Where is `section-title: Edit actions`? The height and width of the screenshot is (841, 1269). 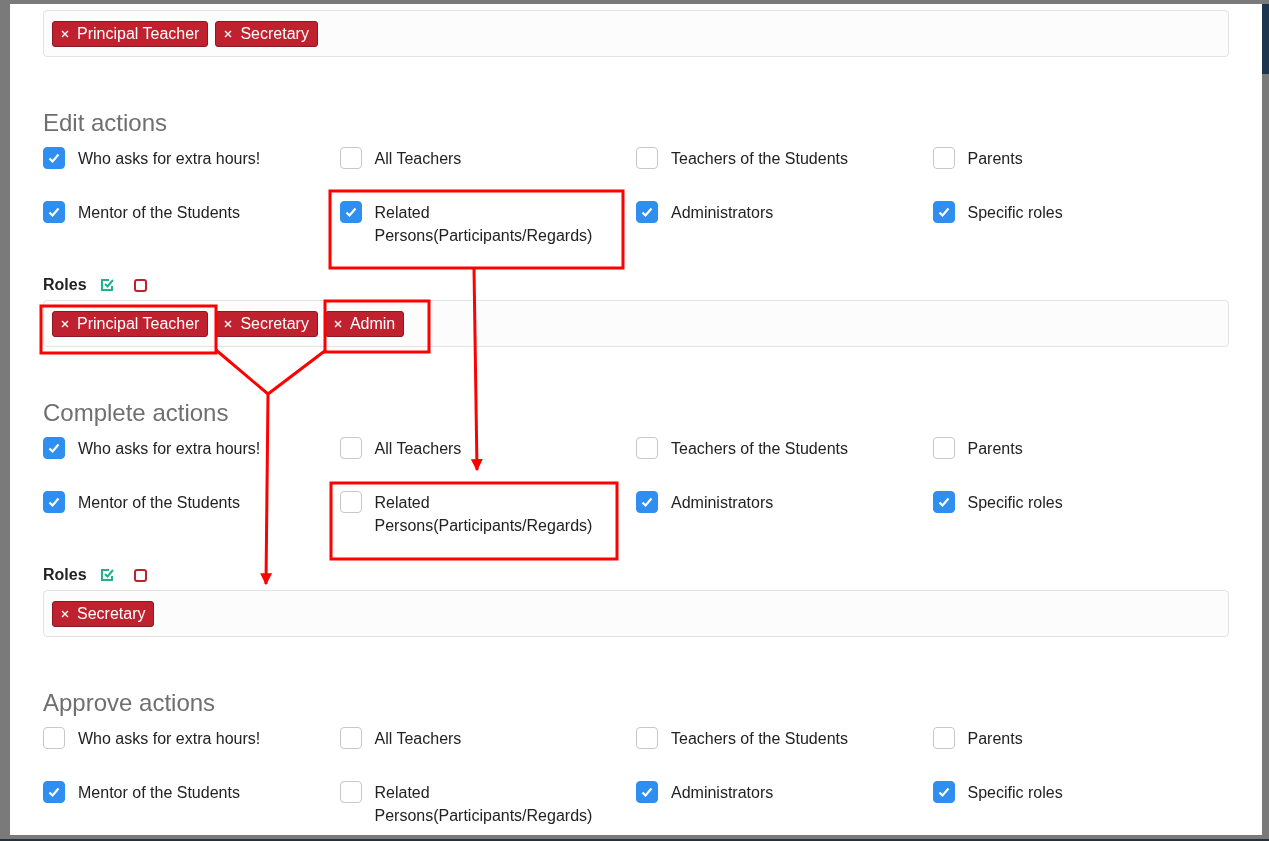 section-title: Edit actions is located at coordinates (106, 123).